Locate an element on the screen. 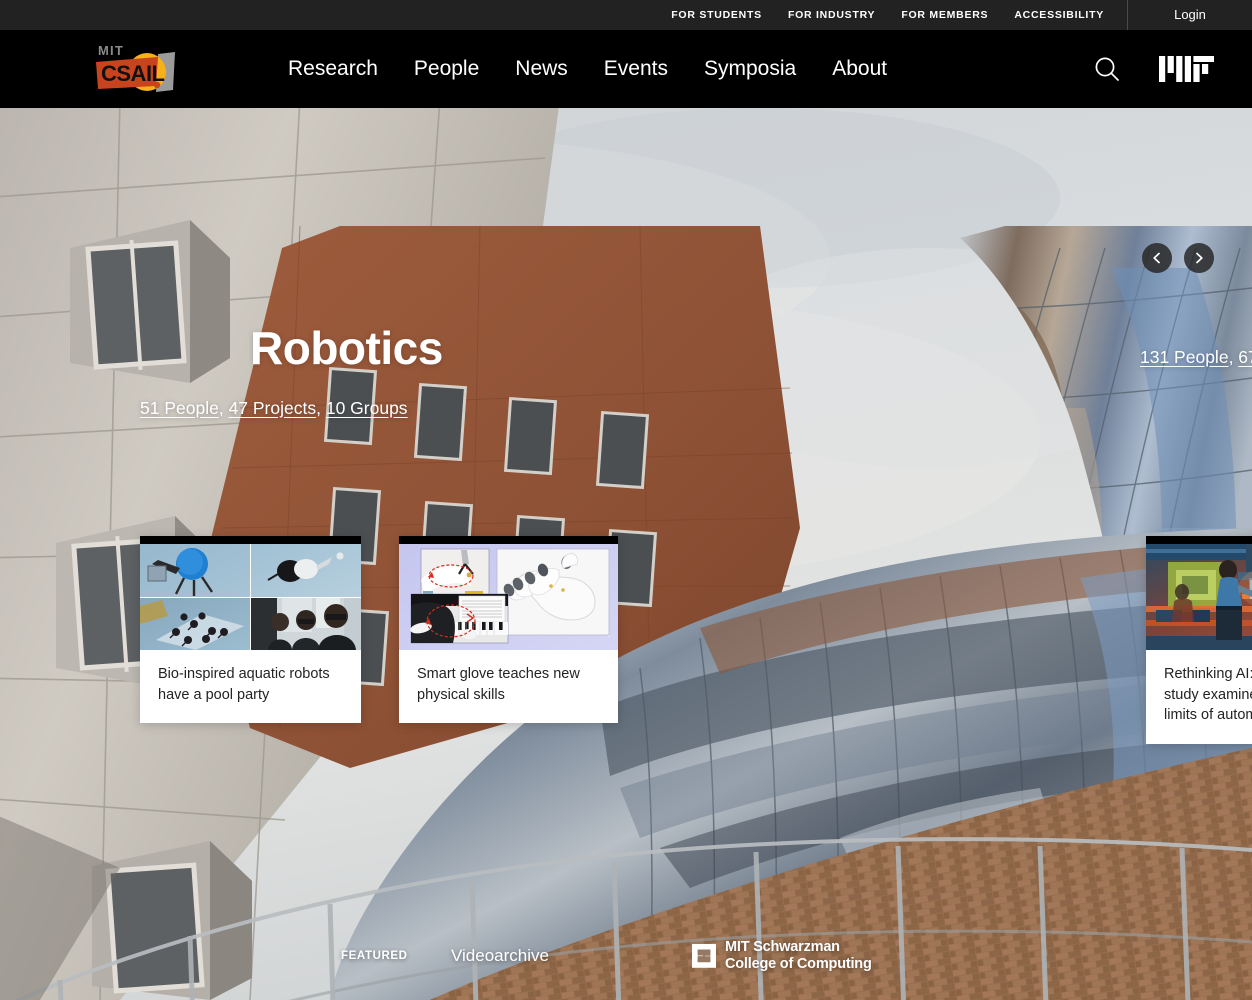 This screenshot has height=1000, width=1252. news-card: Smart glove teaches new physical skills is located at coordinates (508, 630).